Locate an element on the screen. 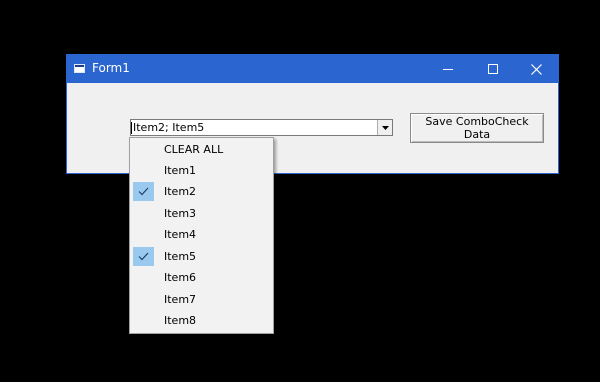 Image resolution: width=600 pixels, height=382 pixels. list-item-label: Item8 is located at coordinates (180, 320).